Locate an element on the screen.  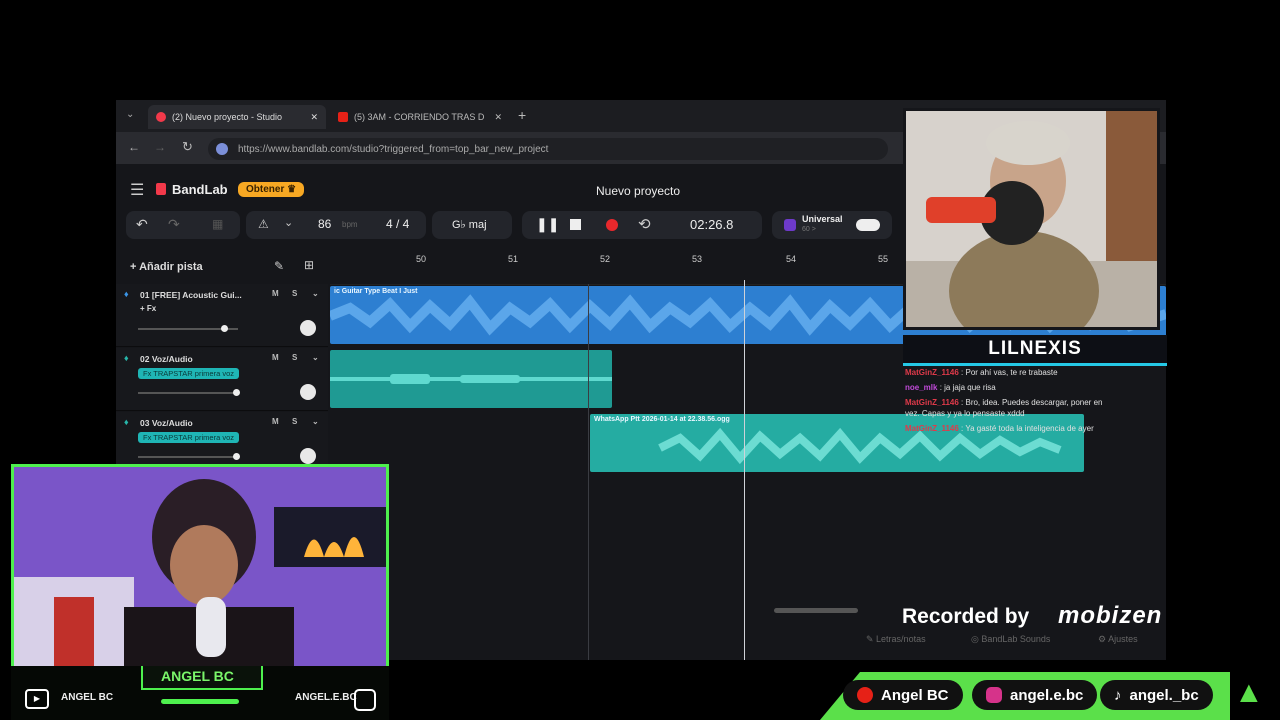
add-track-button: + Añadir pista is located at coordinates (166, 267).